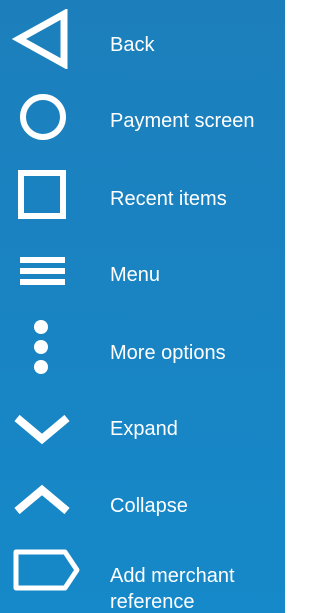 This screenshot has width=320, height=613. What do you see at coordinates (43, 117) in the screenshot?
I see `payment-screen-circle-icon` at bounding box center [43, 117].